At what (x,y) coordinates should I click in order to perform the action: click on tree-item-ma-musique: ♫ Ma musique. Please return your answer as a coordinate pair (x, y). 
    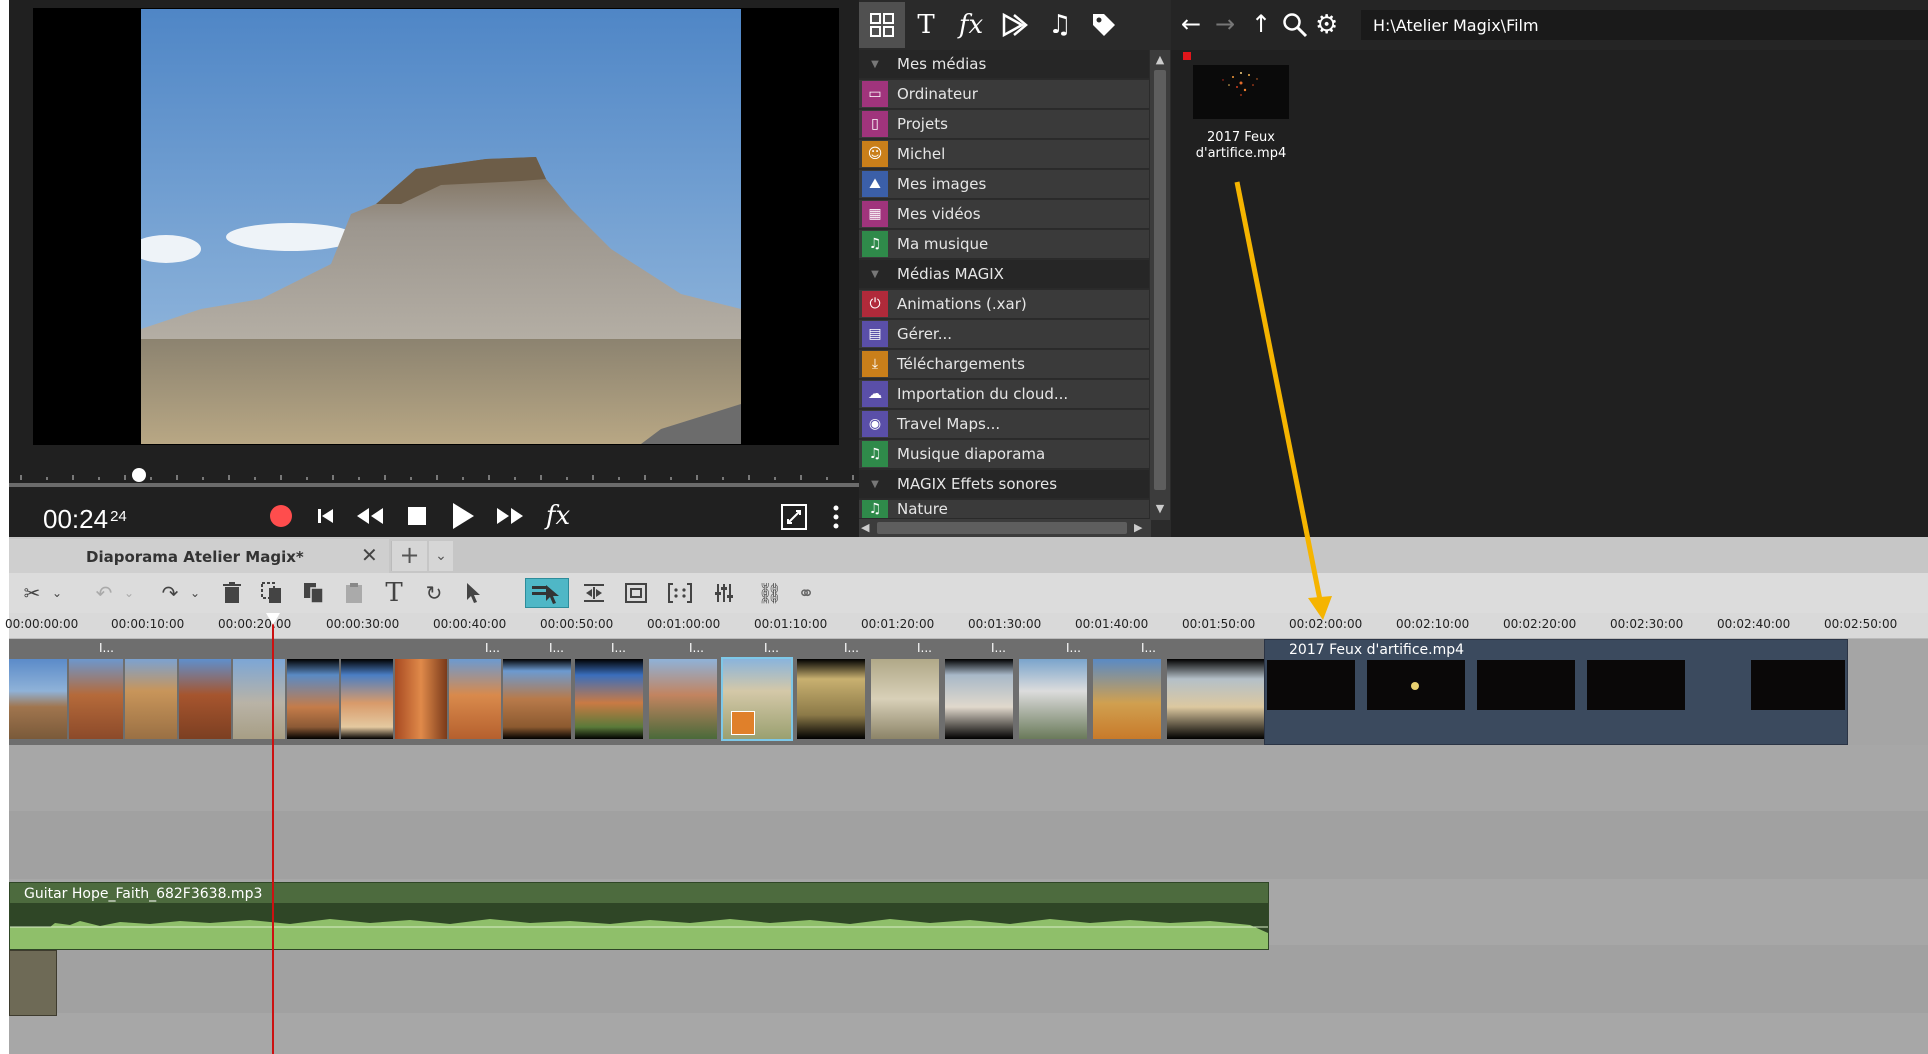
    Looking at the image, I should click on (1004, 244).